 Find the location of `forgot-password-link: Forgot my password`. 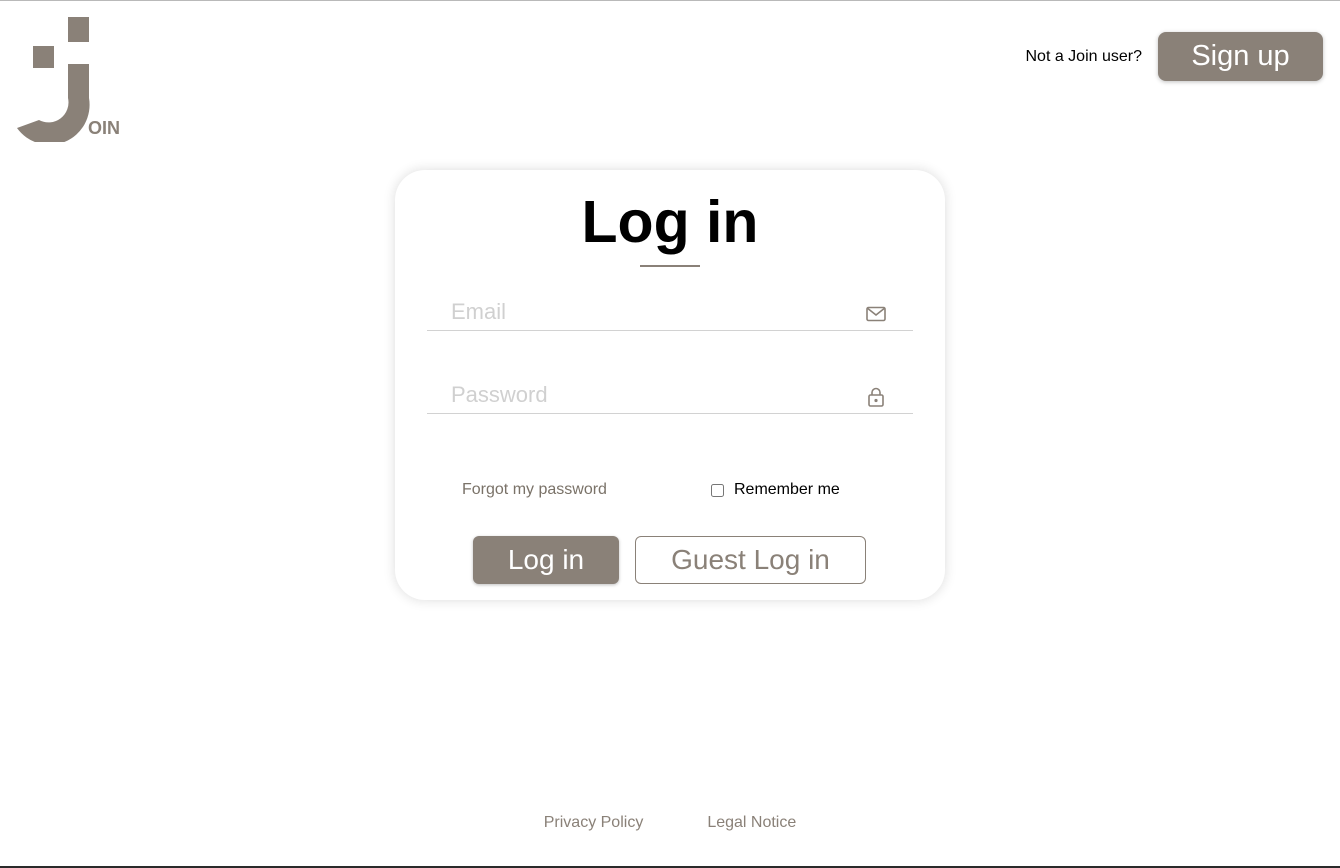

forgot-password-link: Forgot my password is located at coordinates (534, 490).